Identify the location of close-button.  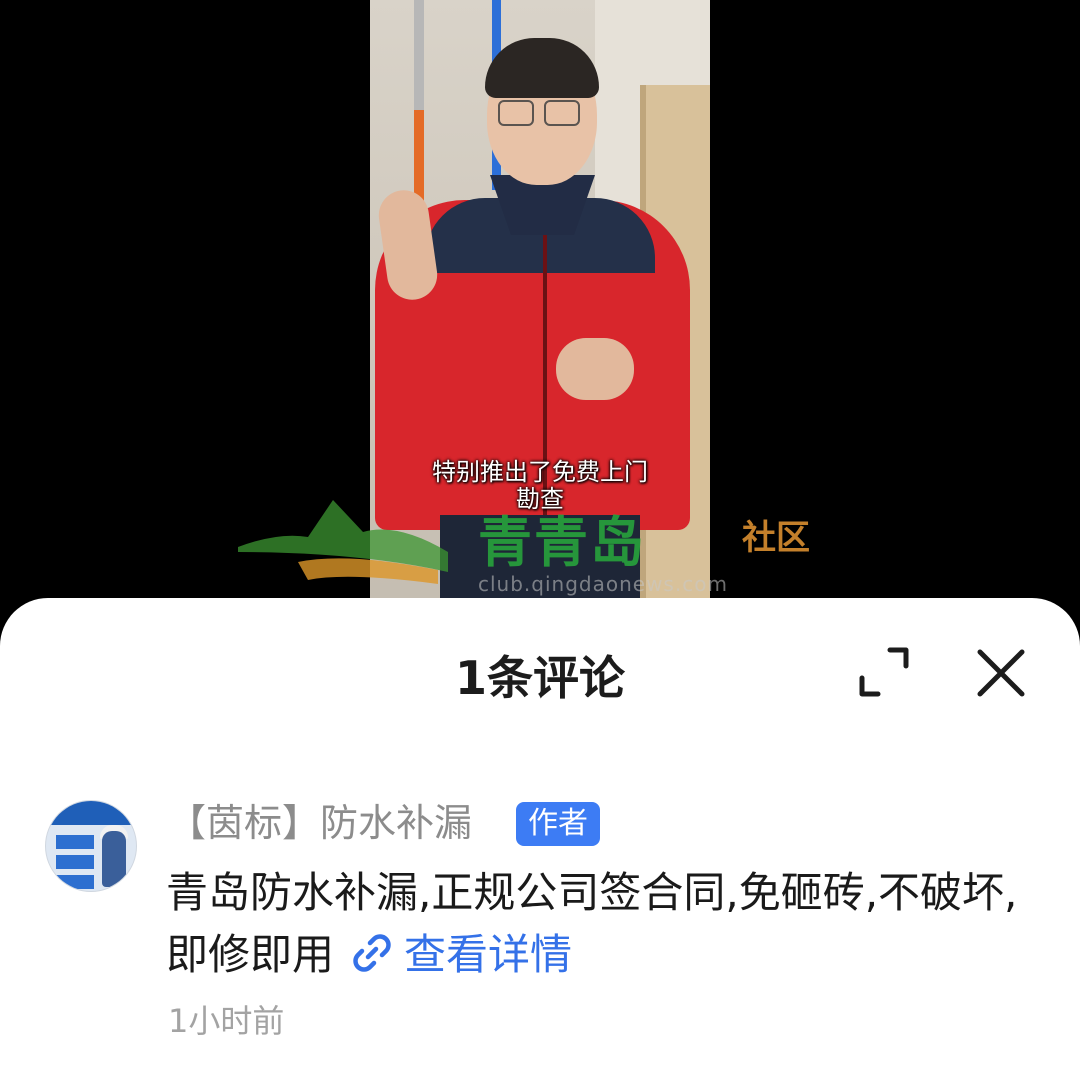
(1001, 673).